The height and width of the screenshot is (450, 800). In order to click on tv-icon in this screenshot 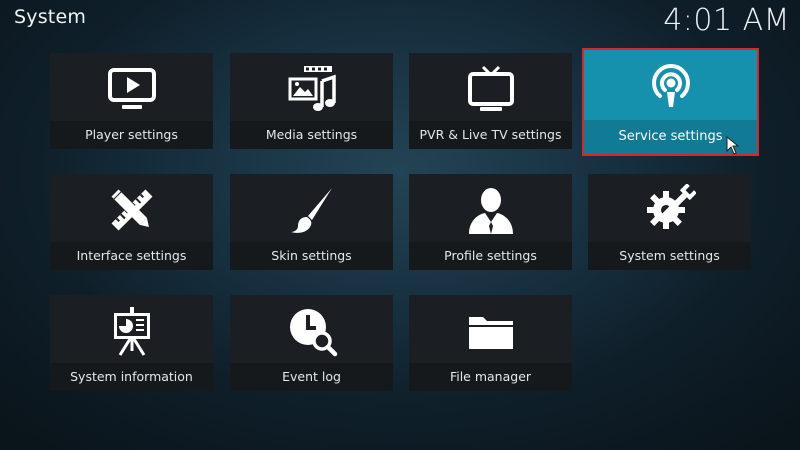, I will do `click(490, 89)`.